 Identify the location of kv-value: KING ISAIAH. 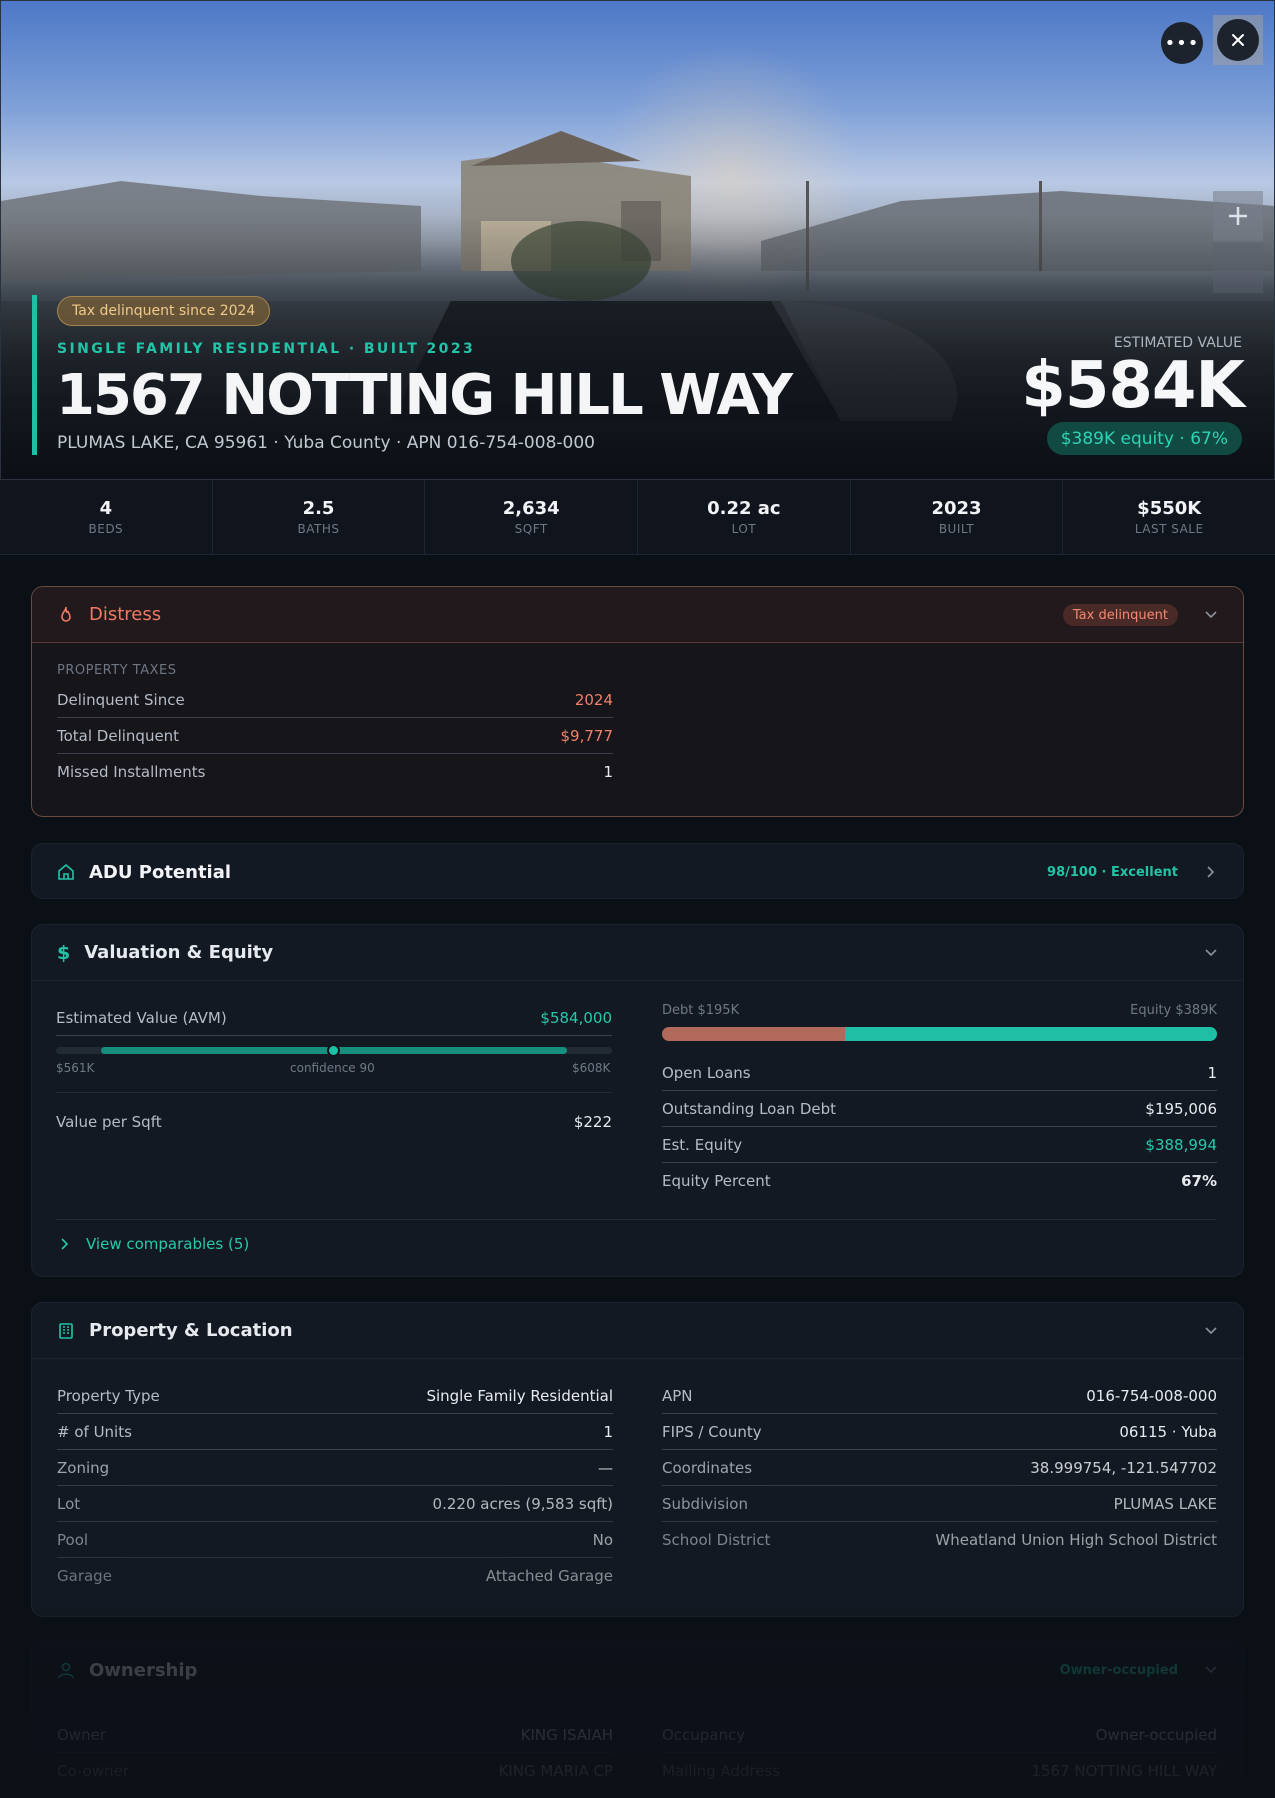
(566, 1734).